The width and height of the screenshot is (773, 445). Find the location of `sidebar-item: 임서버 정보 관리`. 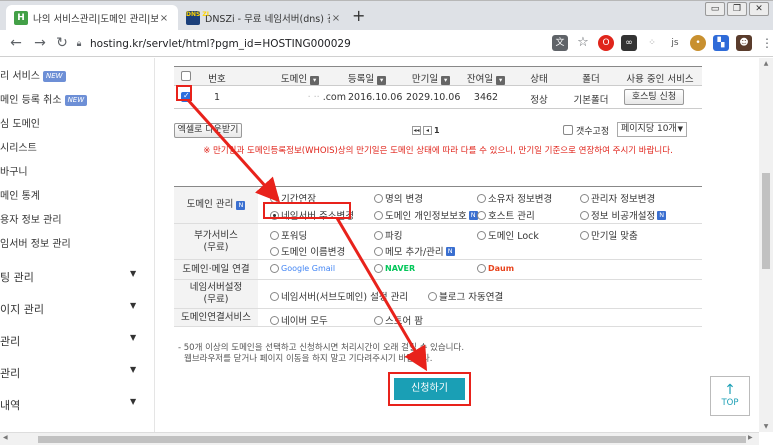

sidebar-item: 임서버 정보 관리 is located at coordinates (77, 242).